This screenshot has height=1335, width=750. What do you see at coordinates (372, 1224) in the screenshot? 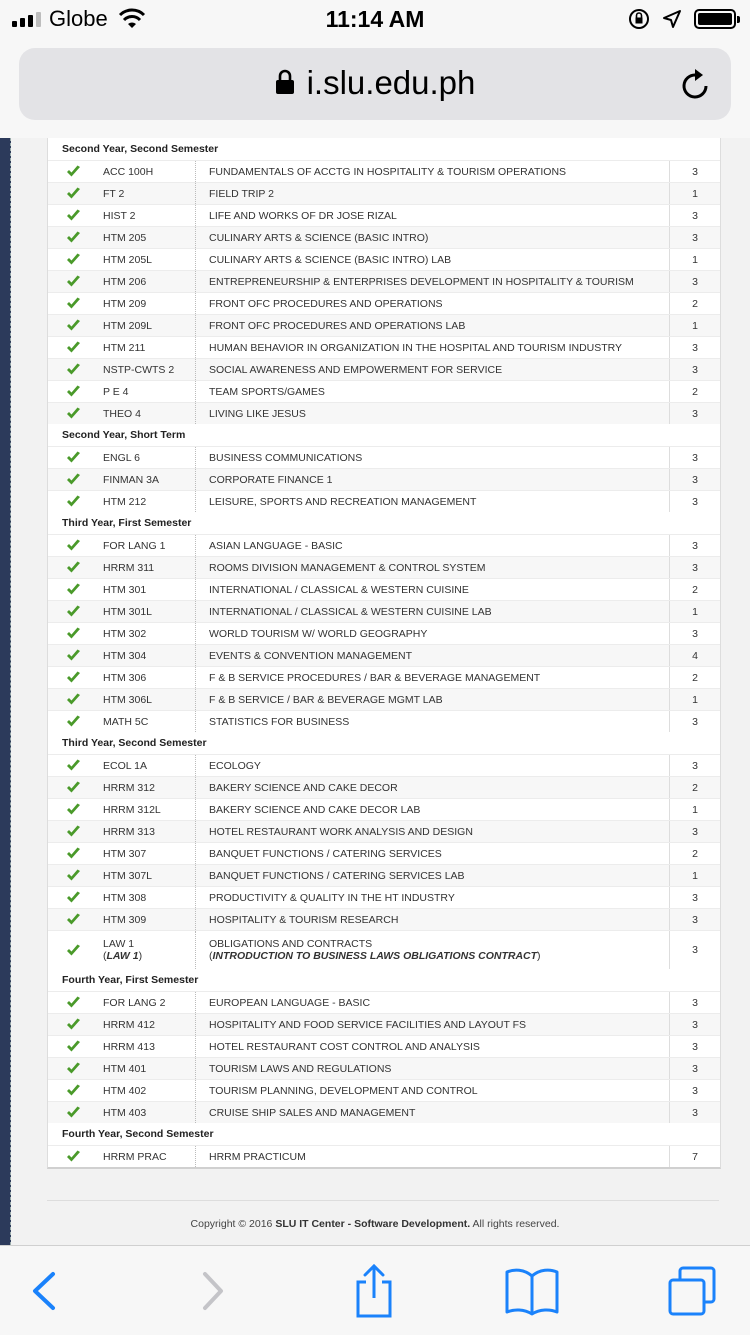
I see `footer-org: SLU IT Center - Software Development.` at bounding box center [372, 1224].